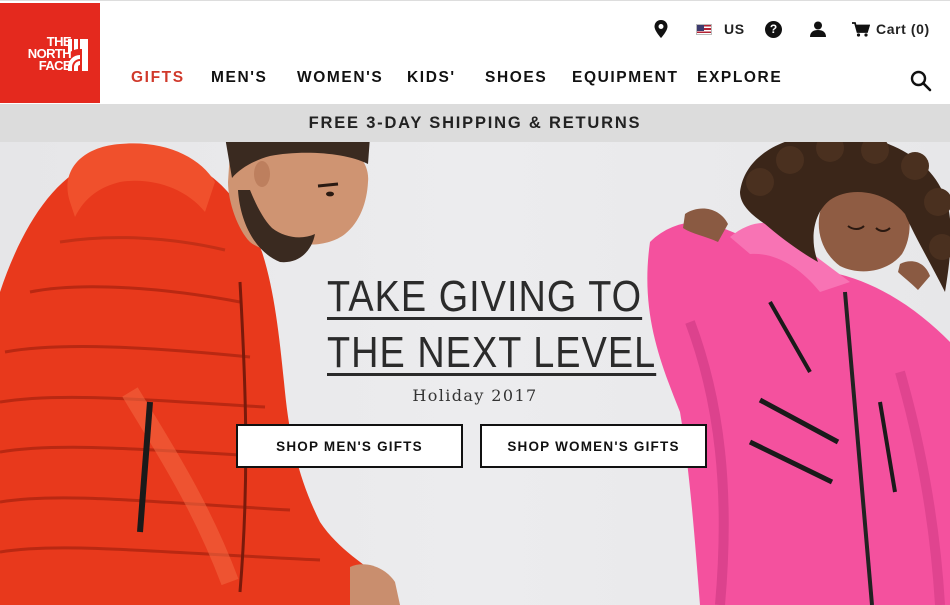 This screenshot has height=605, width=950. I want to click on question-circle-icon: ?, so click(773, 29).